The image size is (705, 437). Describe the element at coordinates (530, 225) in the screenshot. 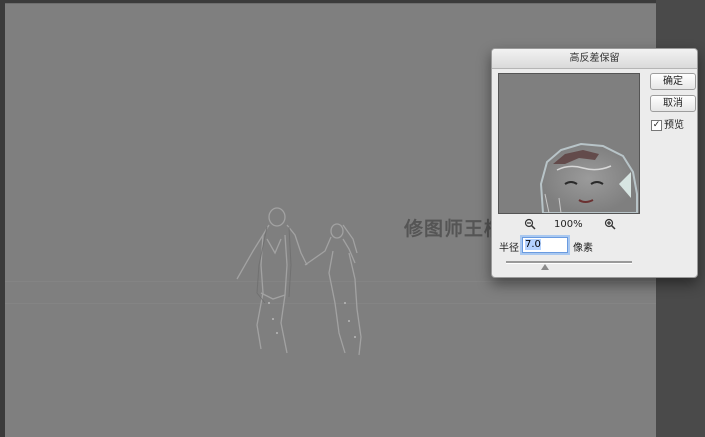

I see `zoom-out-icon` at that location.